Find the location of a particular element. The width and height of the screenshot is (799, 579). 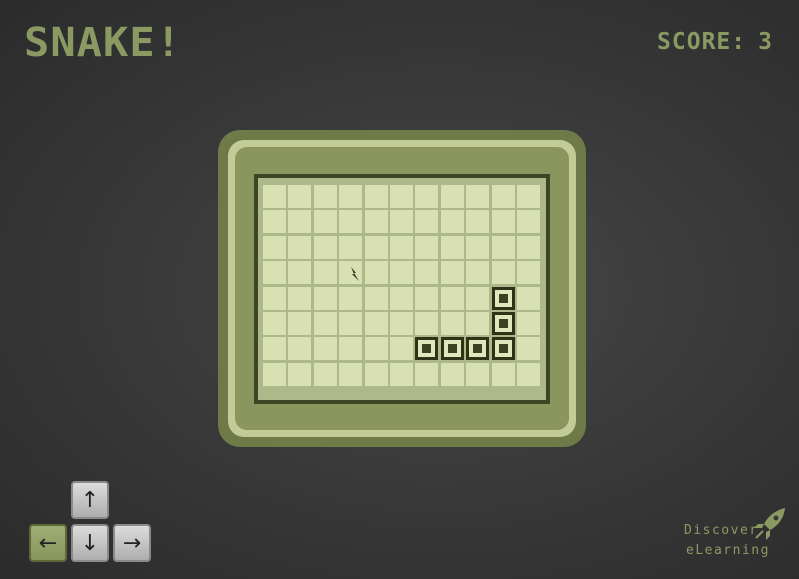

up-arrow-button: ↑ is located at coordinates (90, 500).